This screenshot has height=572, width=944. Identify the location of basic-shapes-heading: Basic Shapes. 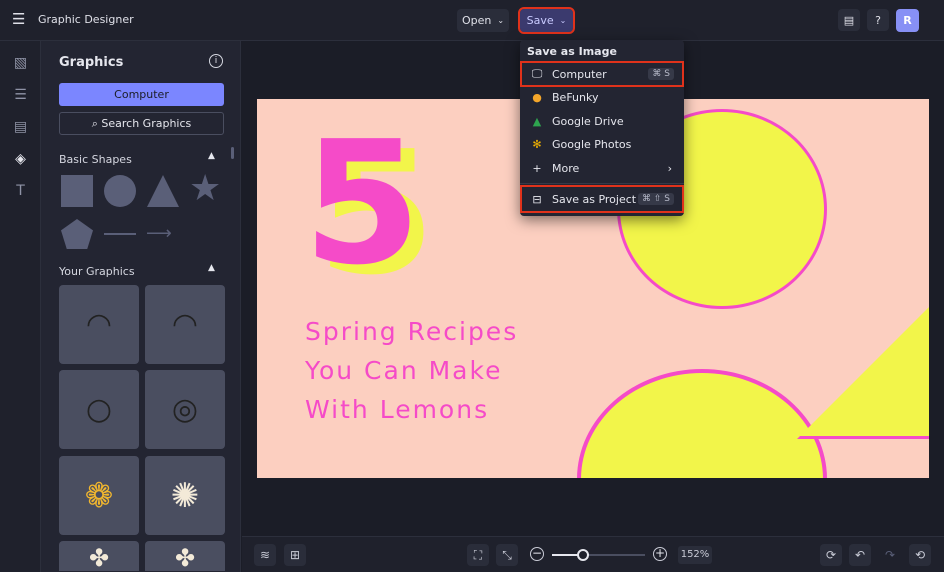
(95, 159).